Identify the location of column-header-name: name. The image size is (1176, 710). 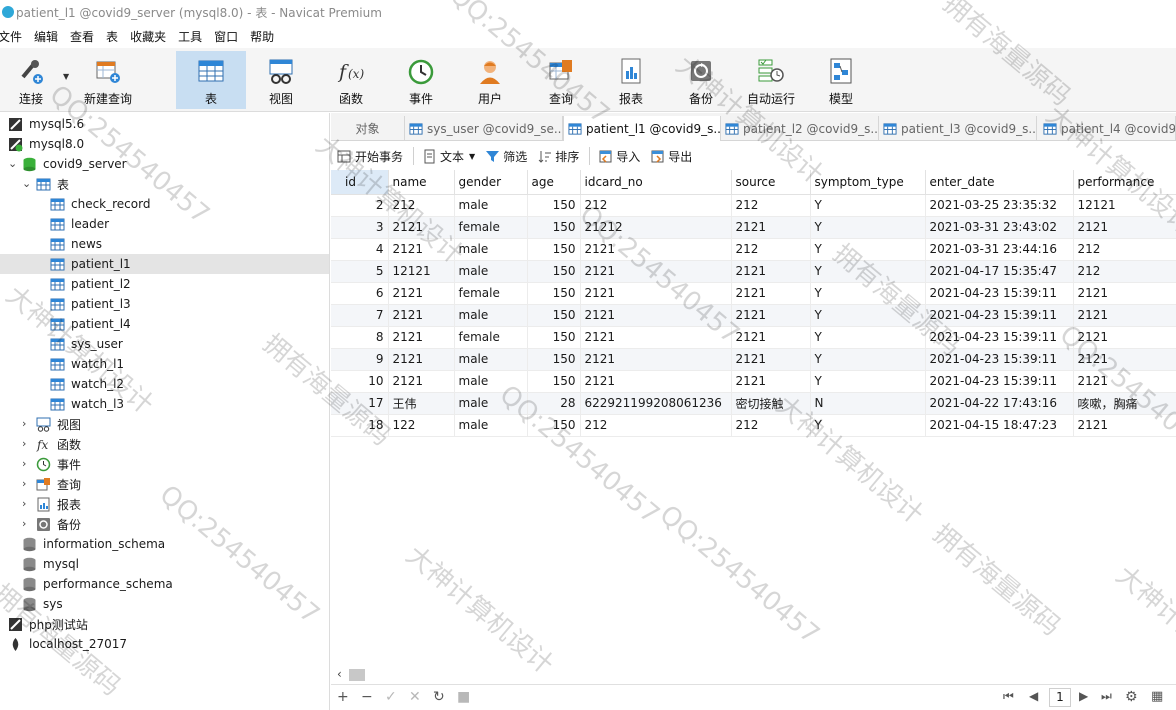
(421, 182).